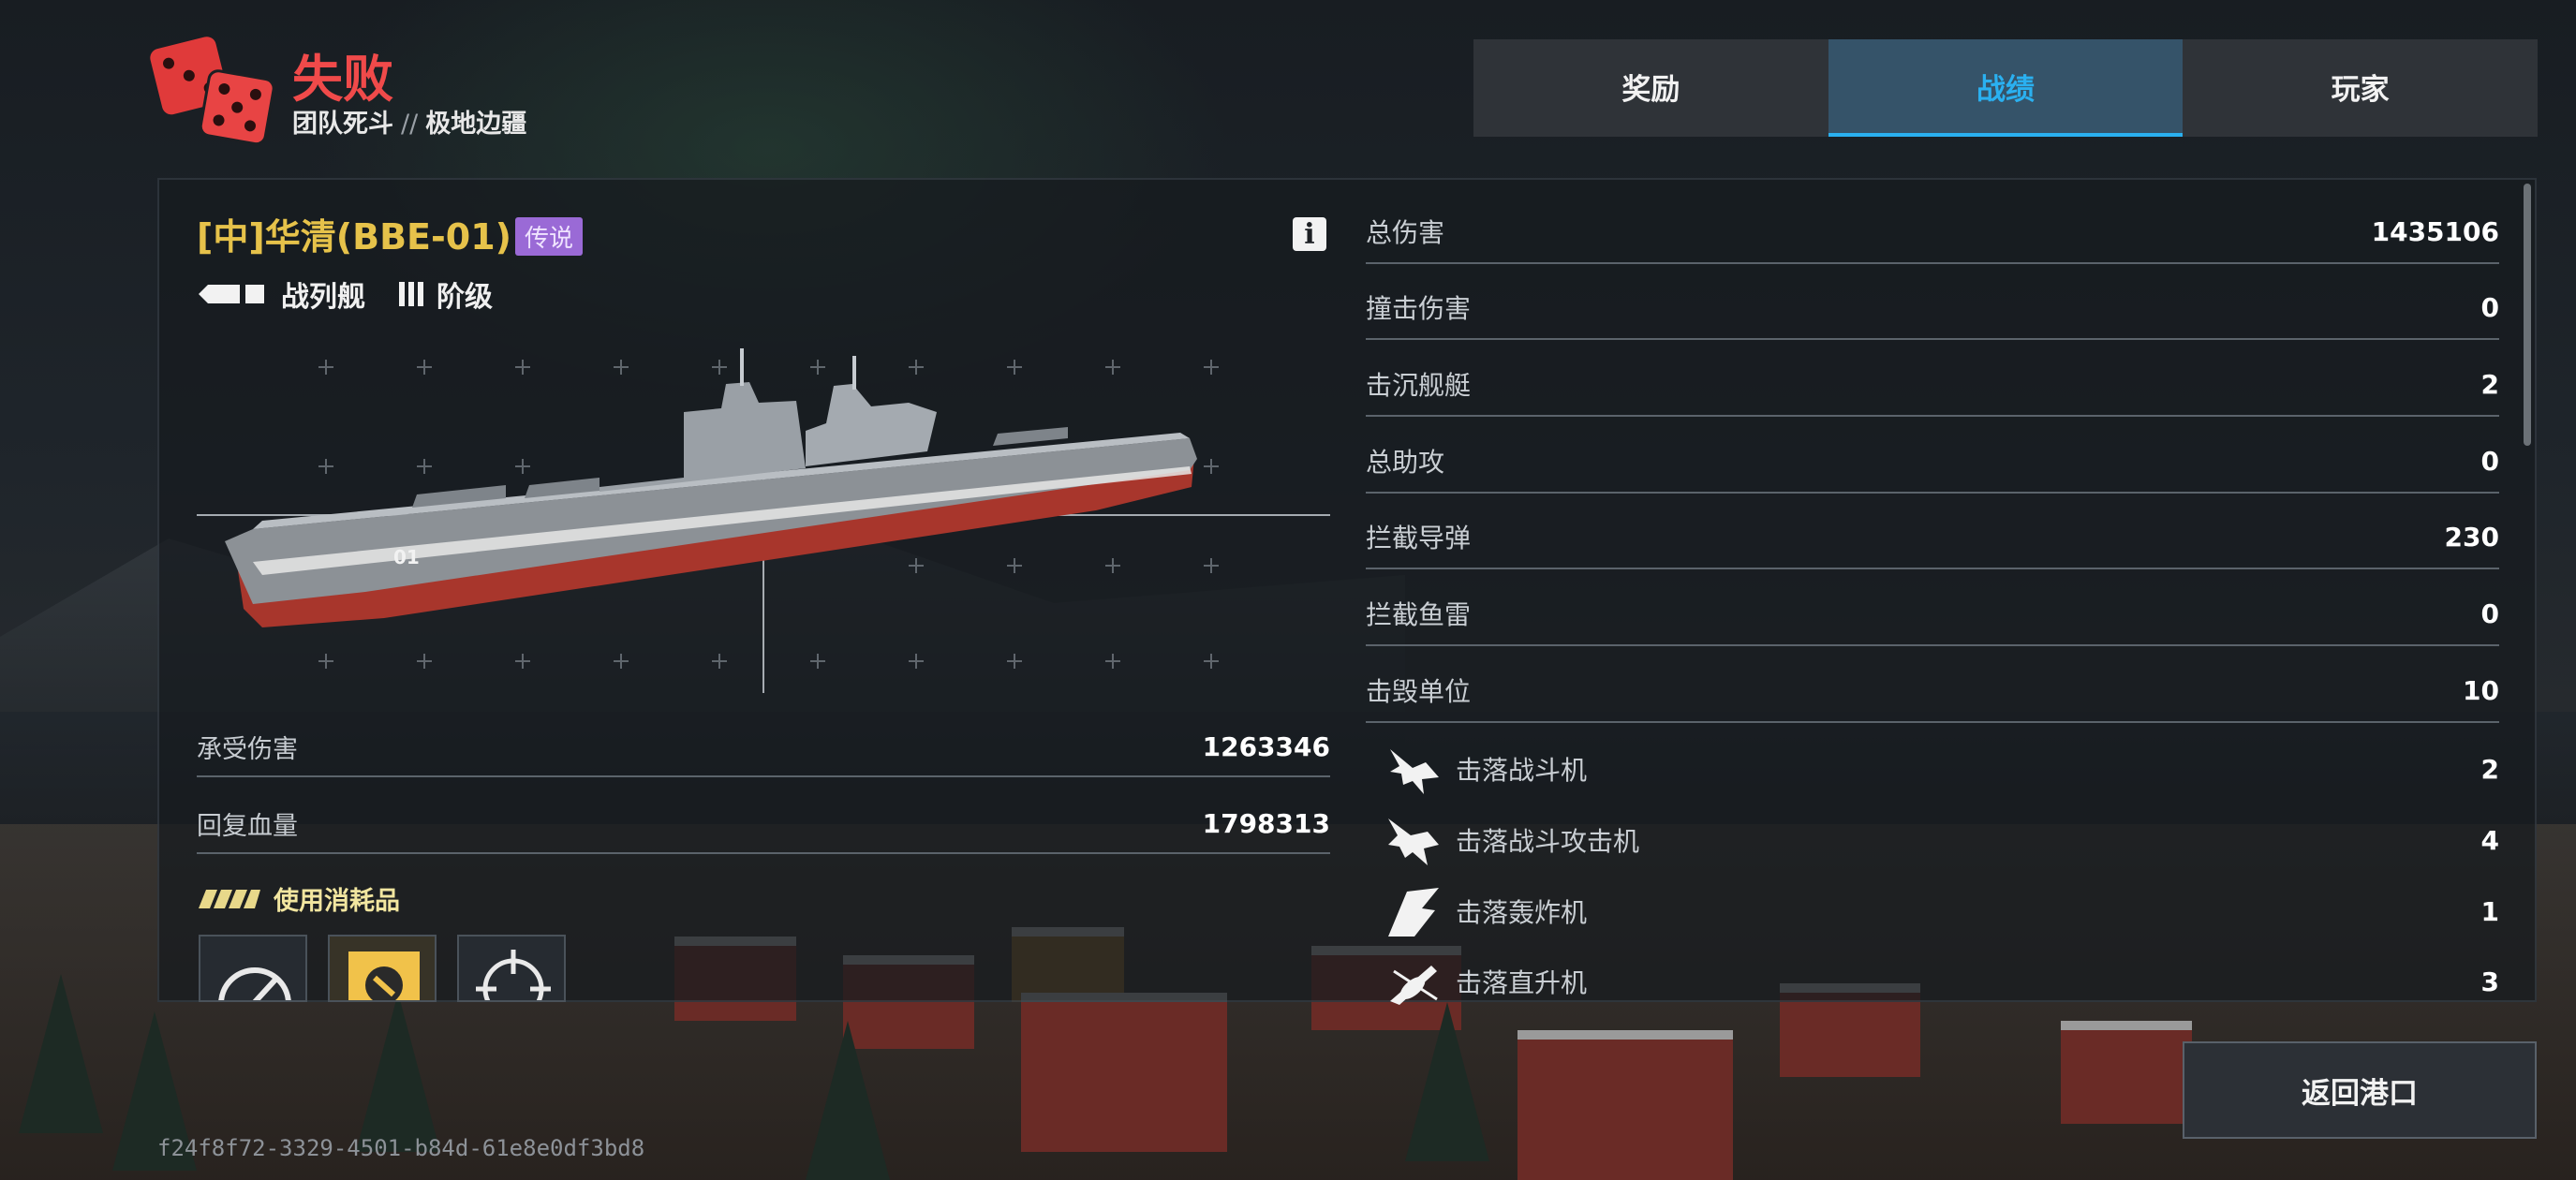  What do you see at coordinates (764, 747) in the screenshot?
I see `stat-row-damage-taken: 承受伤害 1263346` at bounding box center [764, 747].